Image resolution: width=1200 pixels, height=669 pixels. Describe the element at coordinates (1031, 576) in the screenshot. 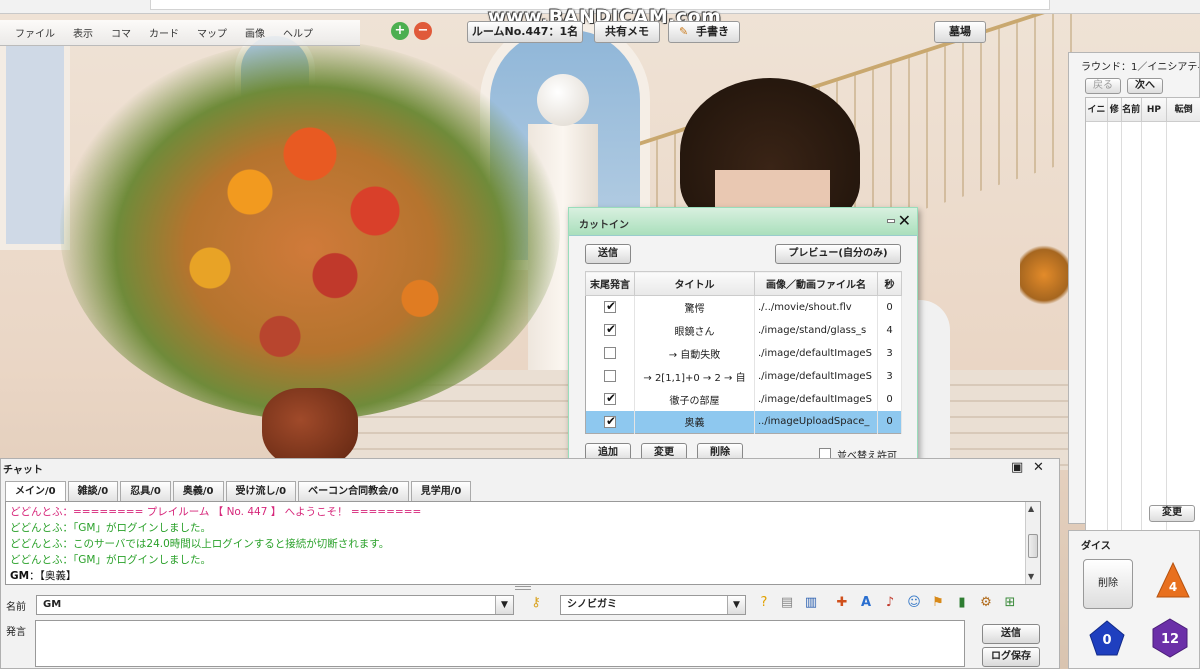

I see `scroll-down-icon: ▼` at that location.